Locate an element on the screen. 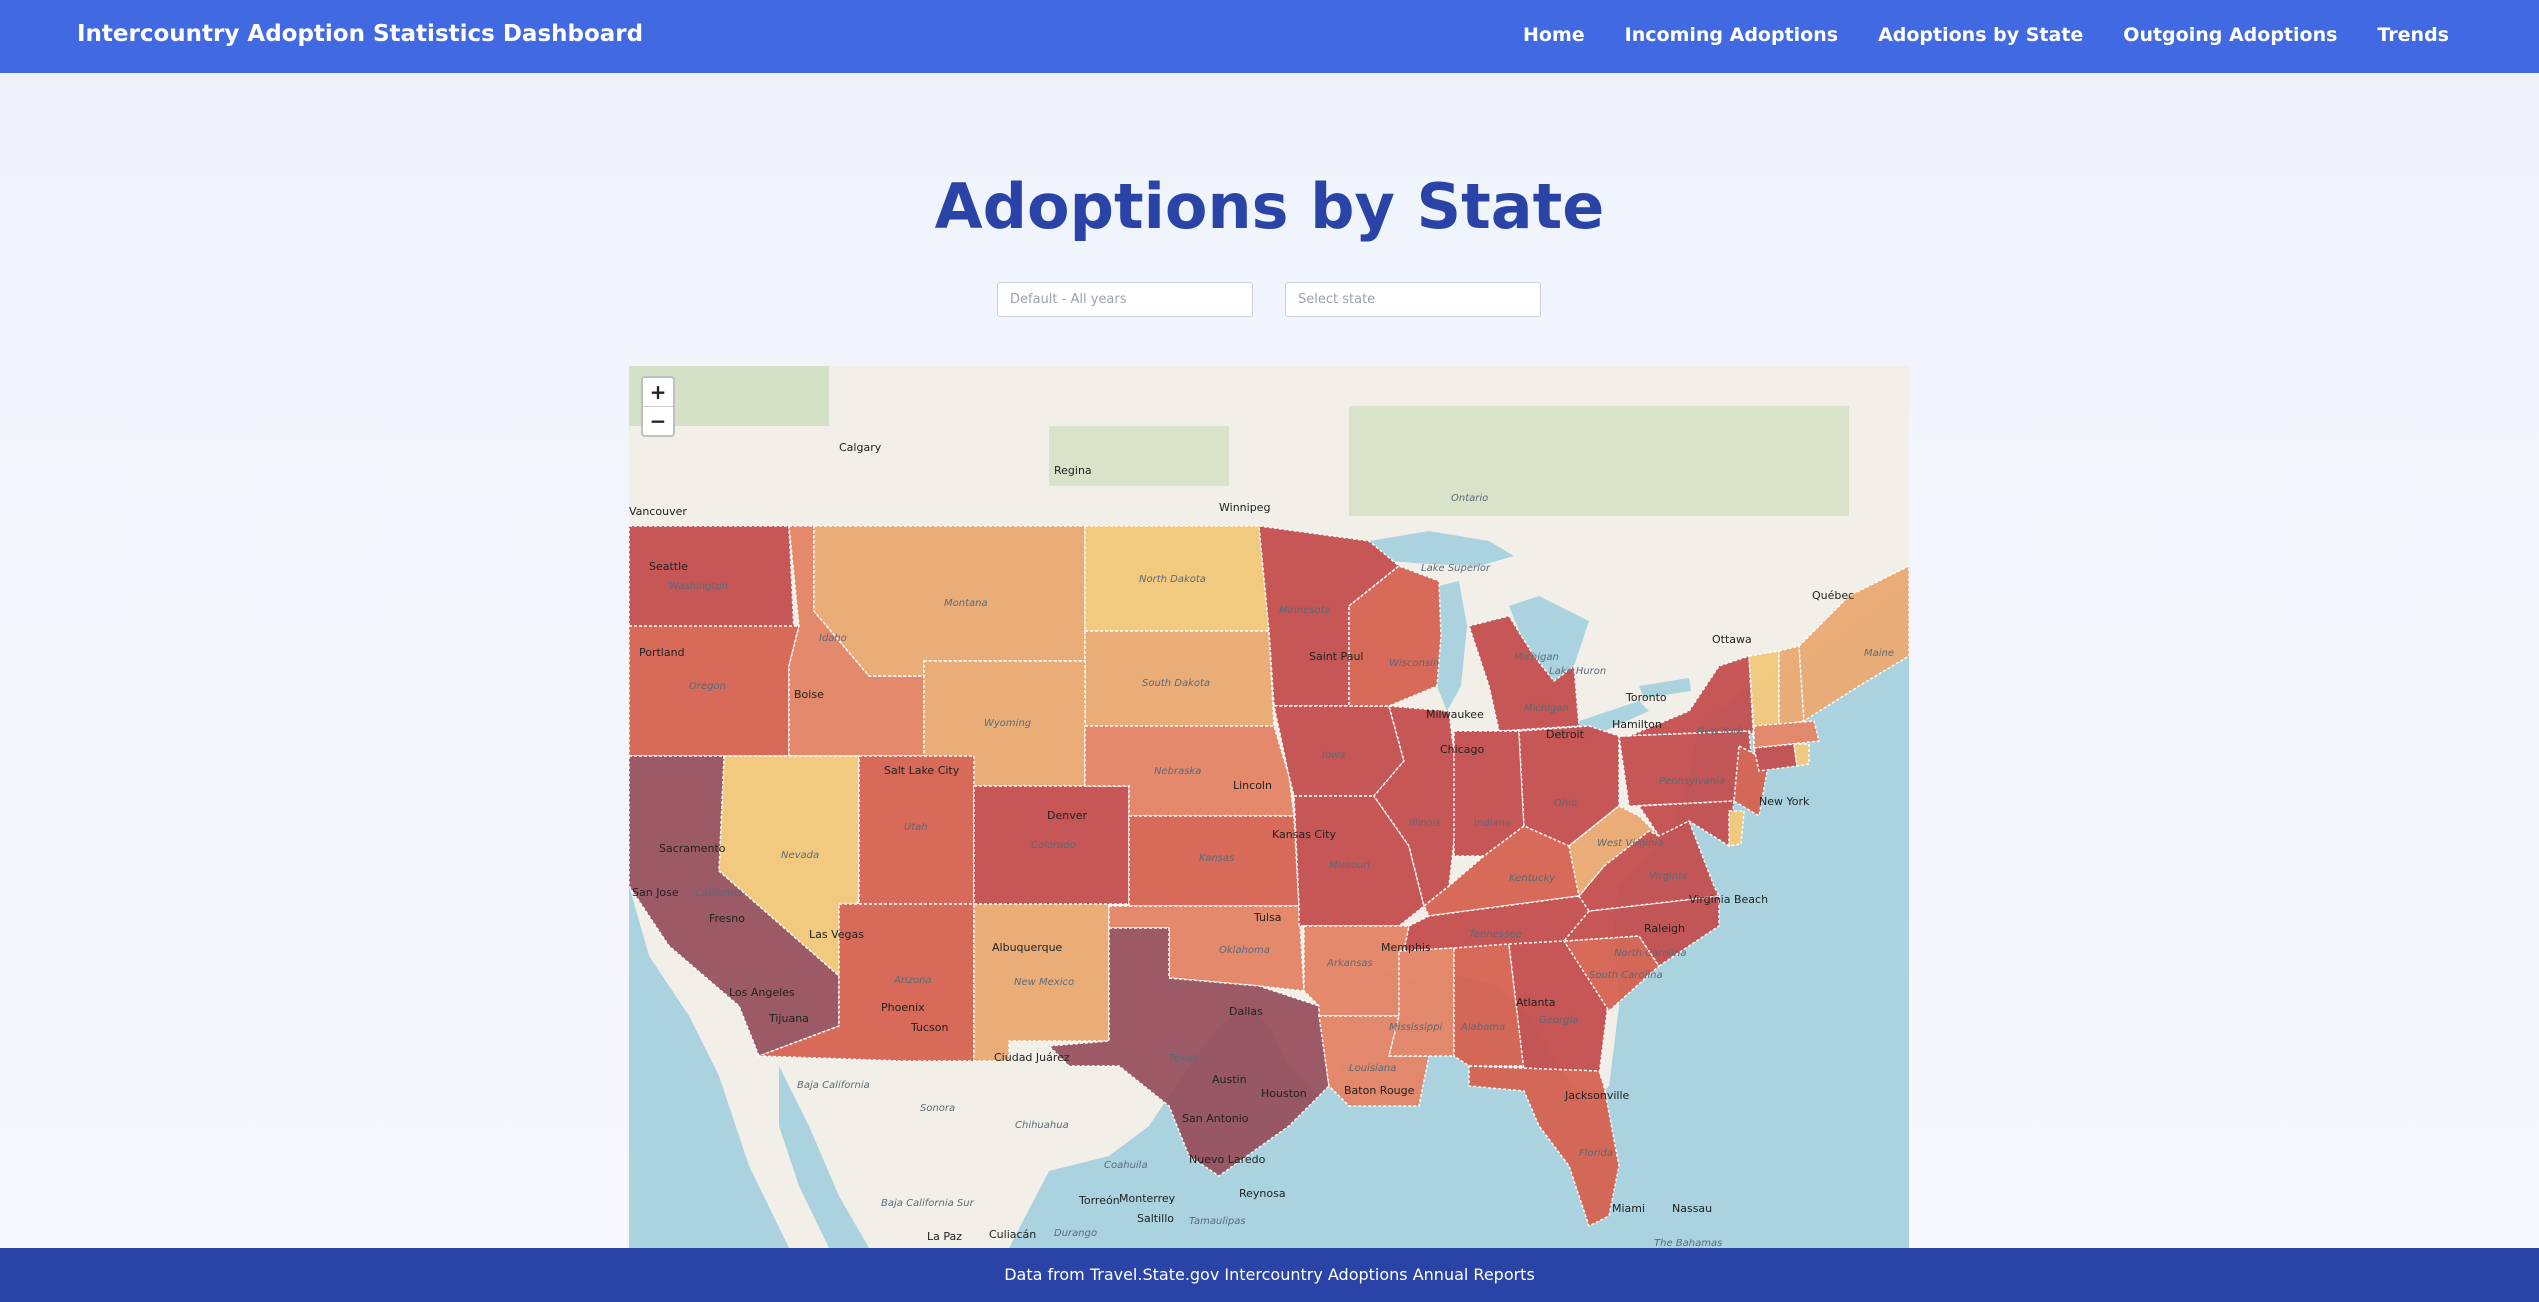  region-label: Kansas is located at coordinates (1216, 858).